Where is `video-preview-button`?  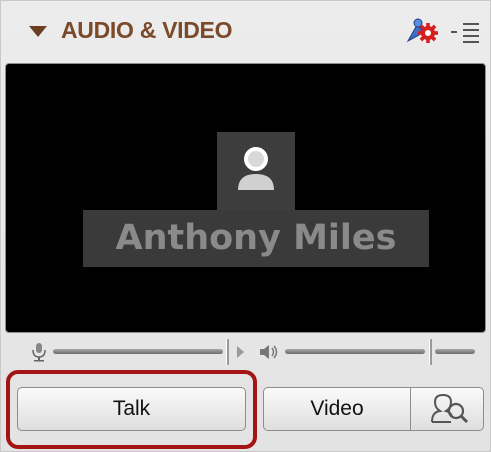
video-preview-button is located at coordinates (447, 409).